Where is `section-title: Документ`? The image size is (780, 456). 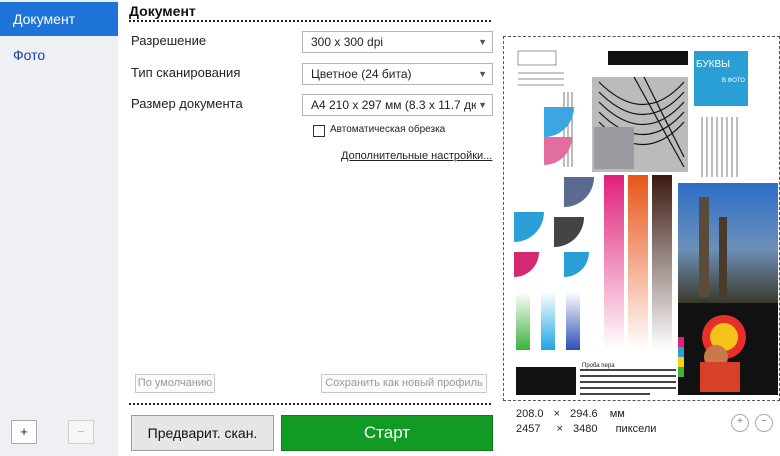
section-title: Документ is located at coordinates (162, 11).